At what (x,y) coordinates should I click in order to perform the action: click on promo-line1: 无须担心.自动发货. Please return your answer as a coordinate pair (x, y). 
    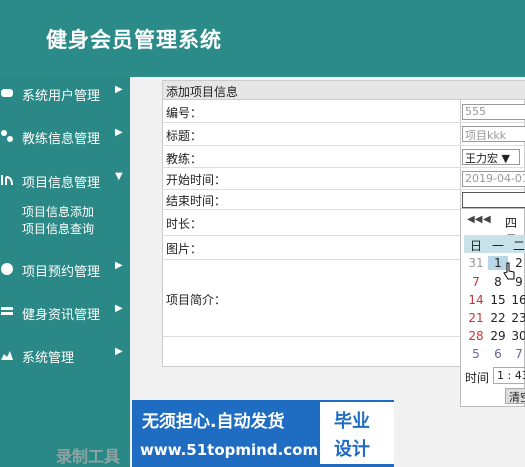
    Looking at the image, I should click on (213, 422).